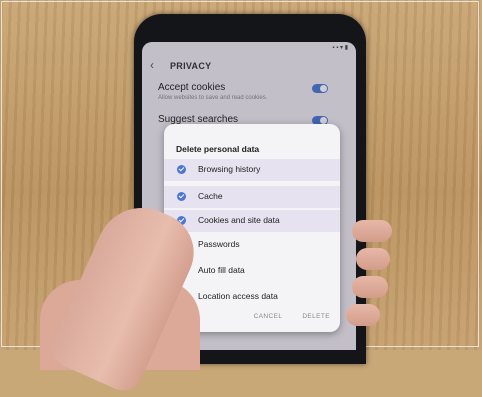 This screenshot has width=482, height=397. I want to click on dialog-title: Delete personal data, so click(218, 149).